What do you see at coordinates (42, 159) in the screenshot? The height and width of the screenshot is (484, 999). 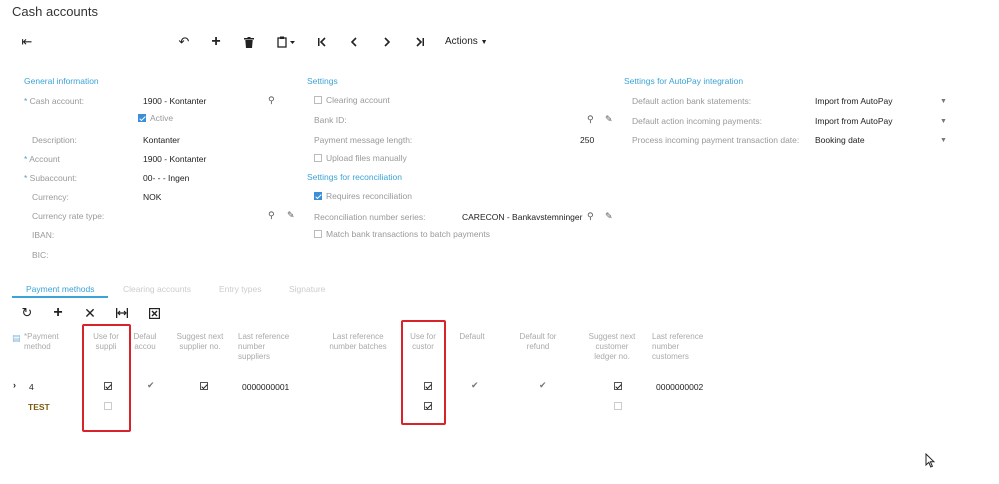 I see `account-label: * Account` at bounding box center [42, 159].